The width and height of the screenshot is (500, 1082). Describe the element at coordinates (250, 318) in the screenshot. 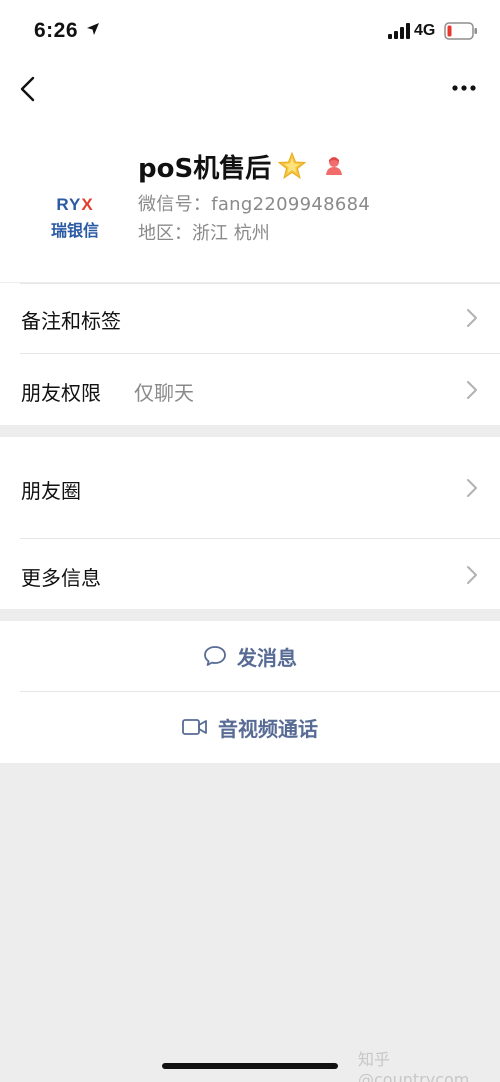

I see `remark-tags-row: 备注和标签` at that location.